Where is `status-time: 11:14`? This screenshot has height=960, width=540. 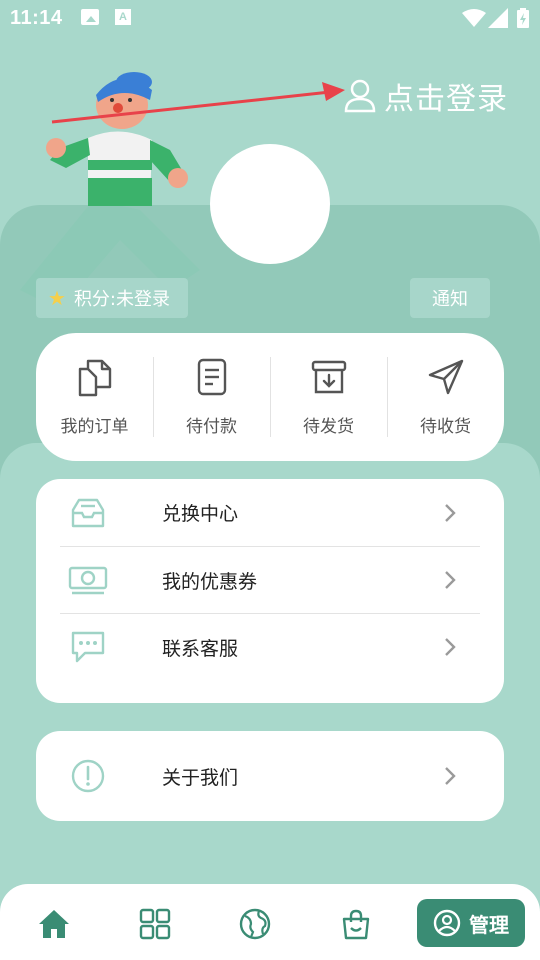
status-time: 11:14 is located at coordinates (36, 18).